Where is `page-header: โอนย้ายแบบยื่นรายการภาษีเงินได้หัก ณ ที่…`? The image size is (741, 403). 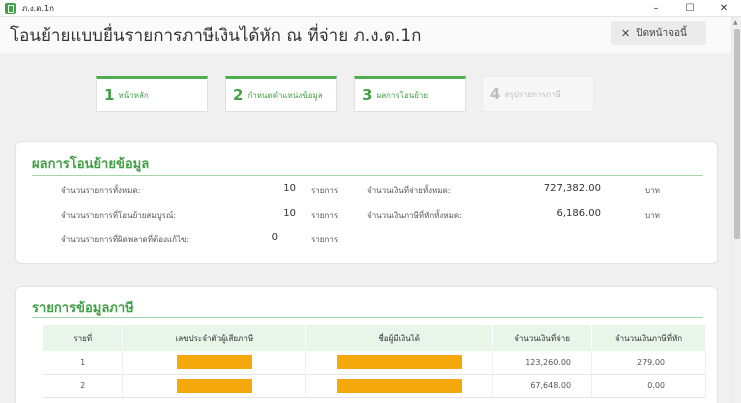 page-header: โอนย้ายแบบยื่นรายการภาษีเงินได้หัก ณ ที่… is located at coordinates (370, 35).